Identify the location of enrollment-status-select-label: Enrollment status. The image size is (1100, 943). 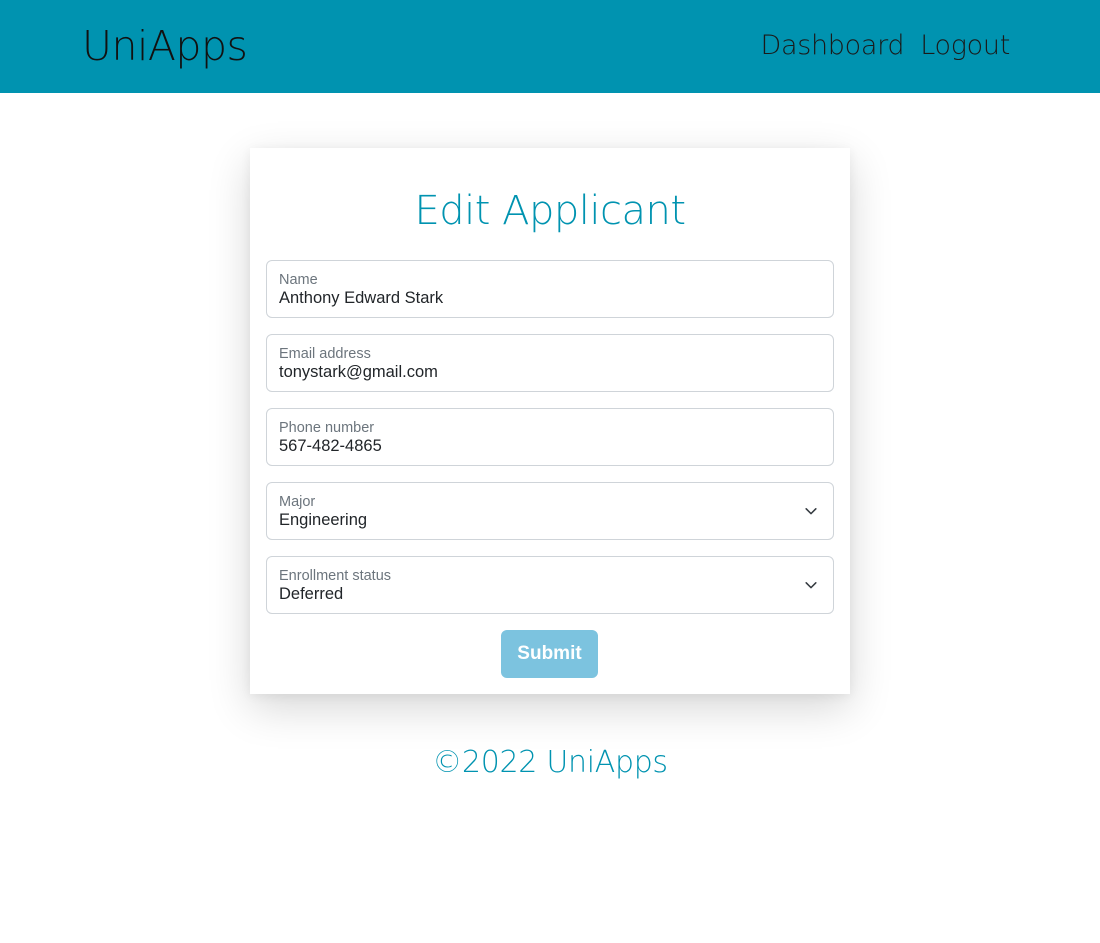
(335, 576).